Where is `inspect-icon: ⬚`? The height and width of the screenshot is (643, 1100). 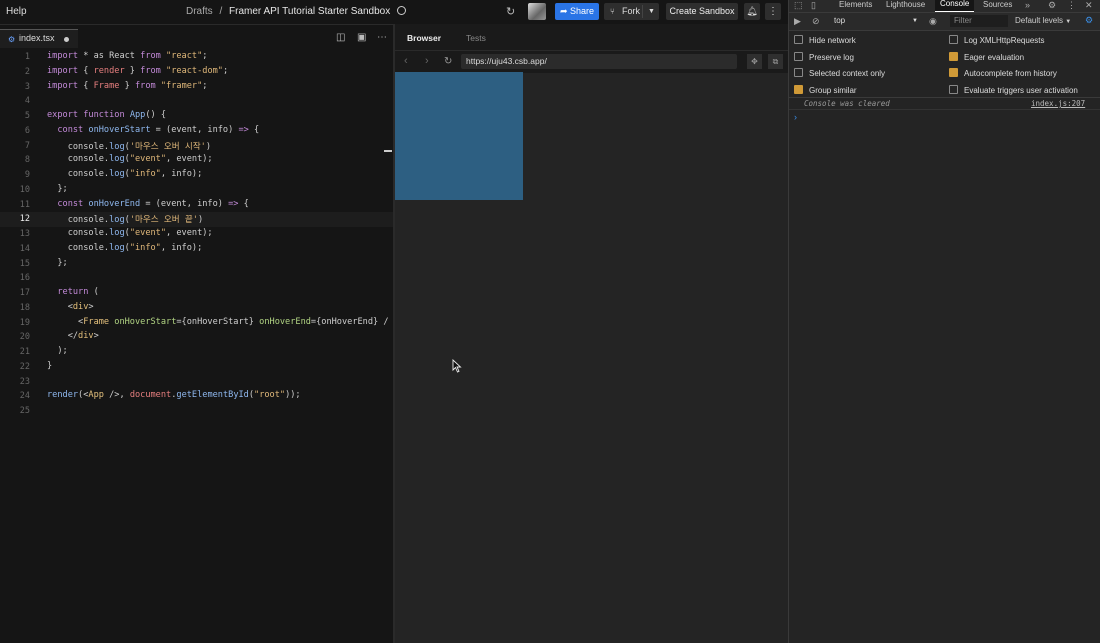 inspect-icon: ⬚ is located at coordinates (798, 5).